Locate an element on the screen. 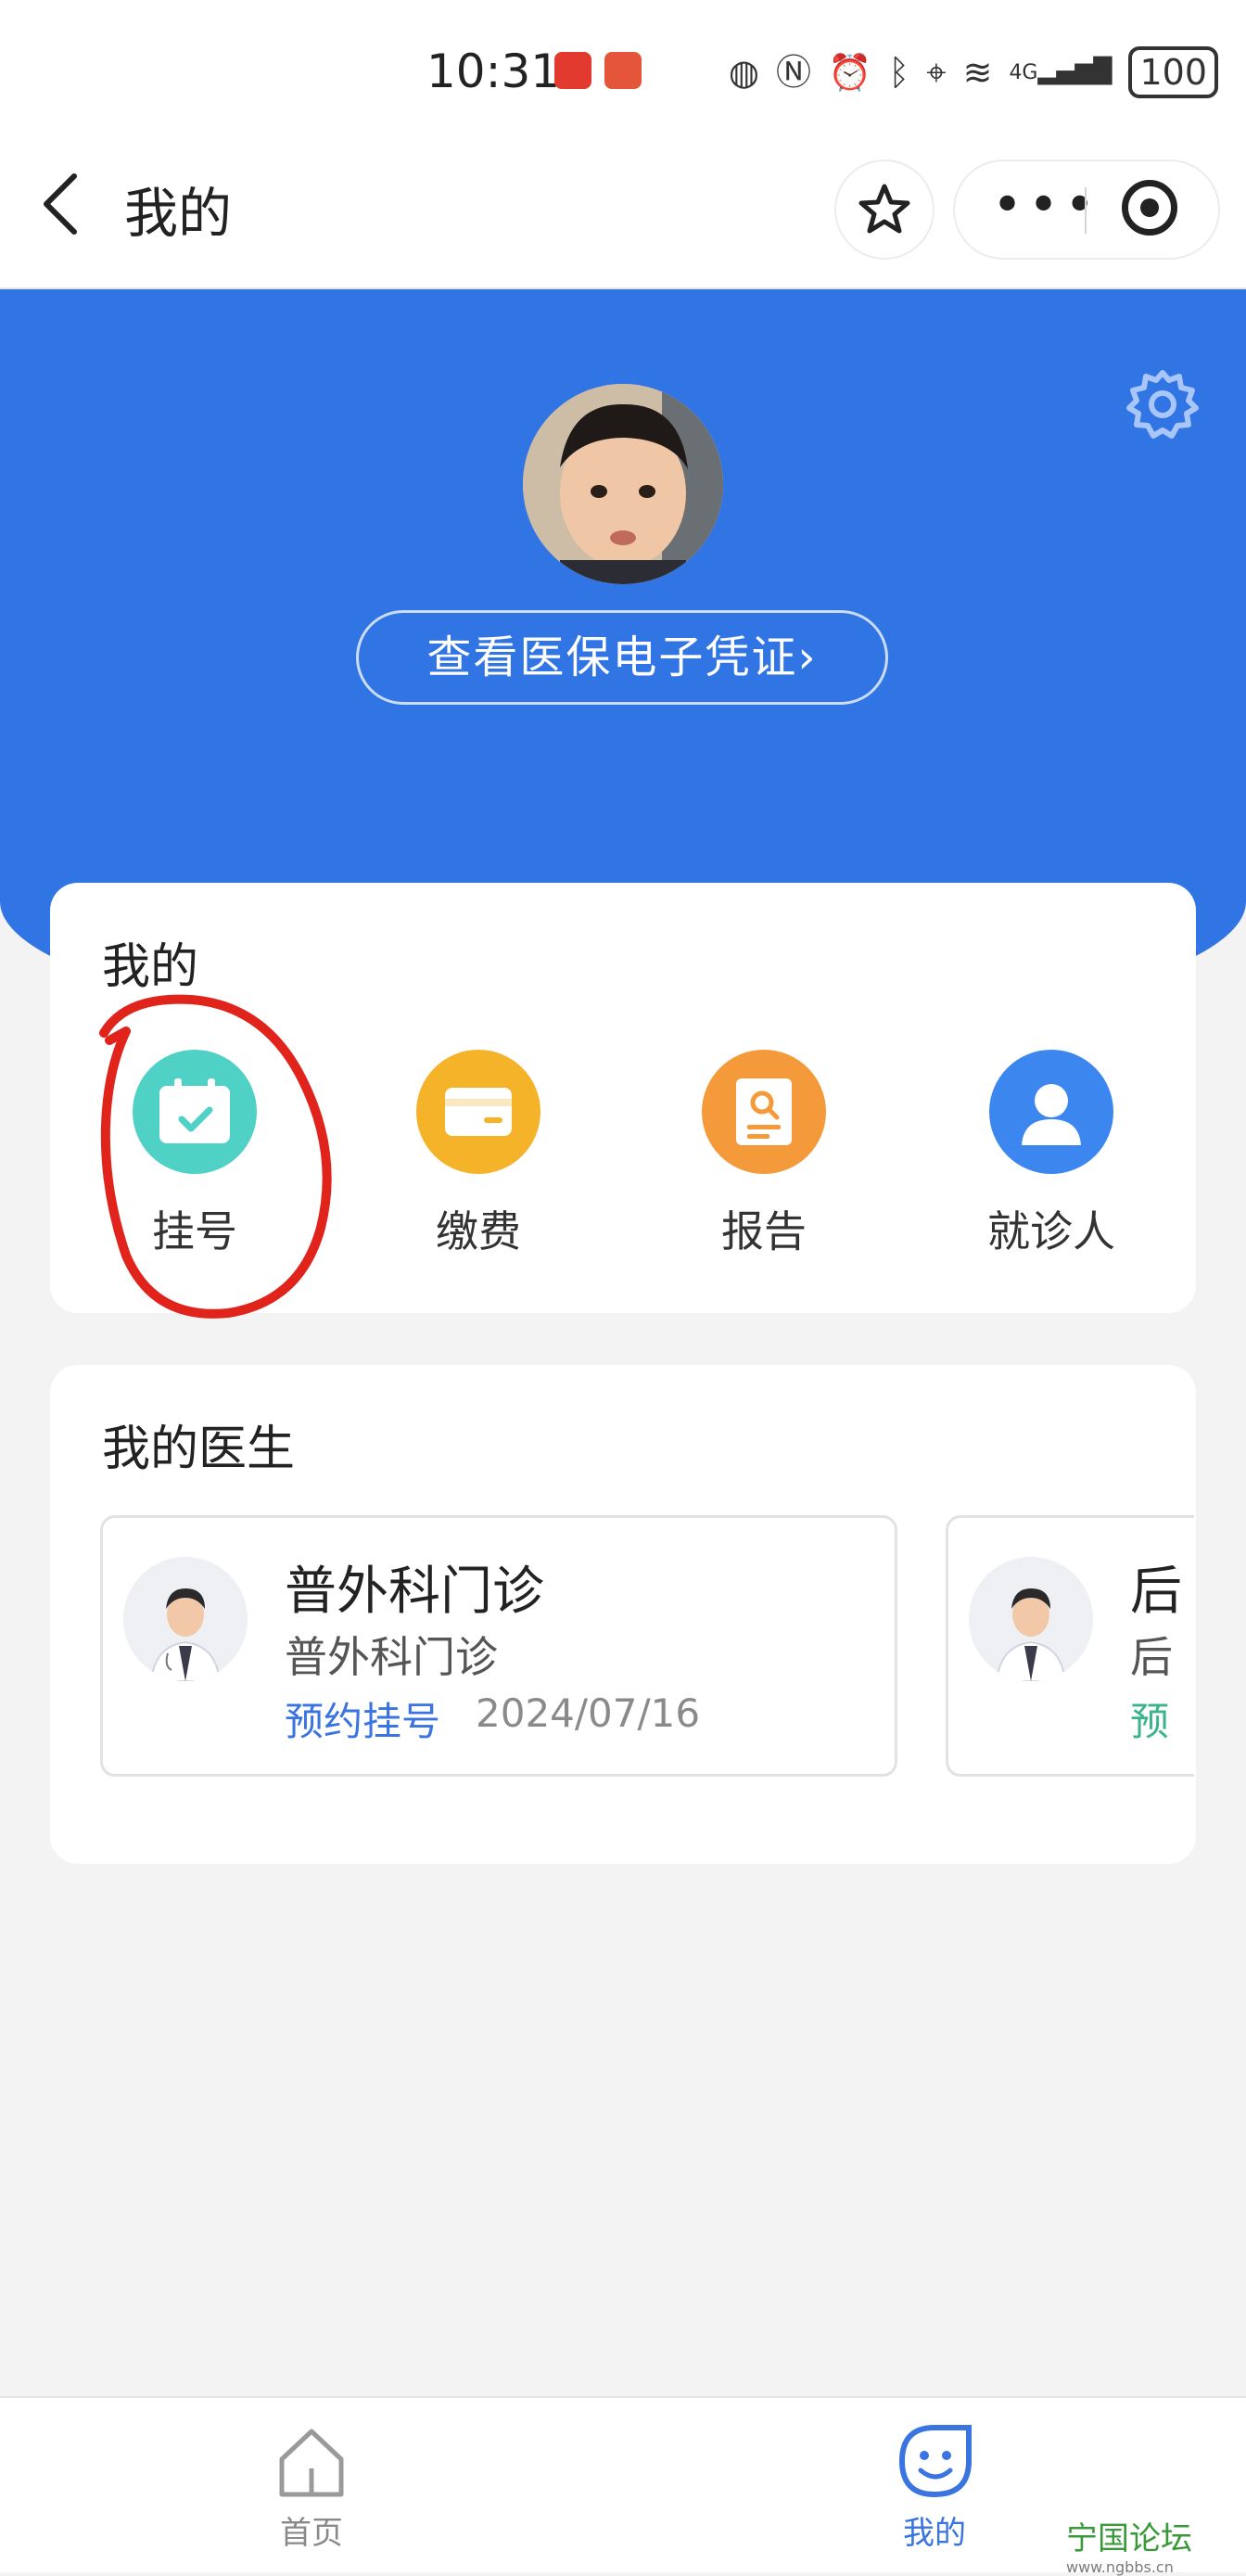 The width and height of the screenshot is (1246, 2576). person-icon is located at coordinates (1051, 1112).